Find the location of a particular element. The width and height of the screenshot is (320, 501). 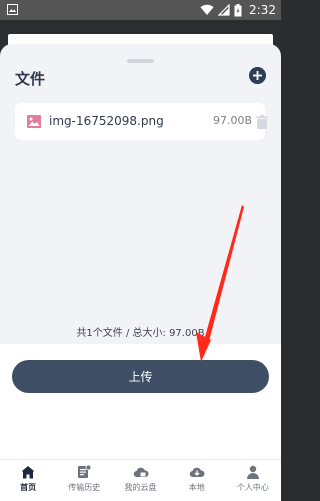

home-icon is located at coordinates (28, 472).